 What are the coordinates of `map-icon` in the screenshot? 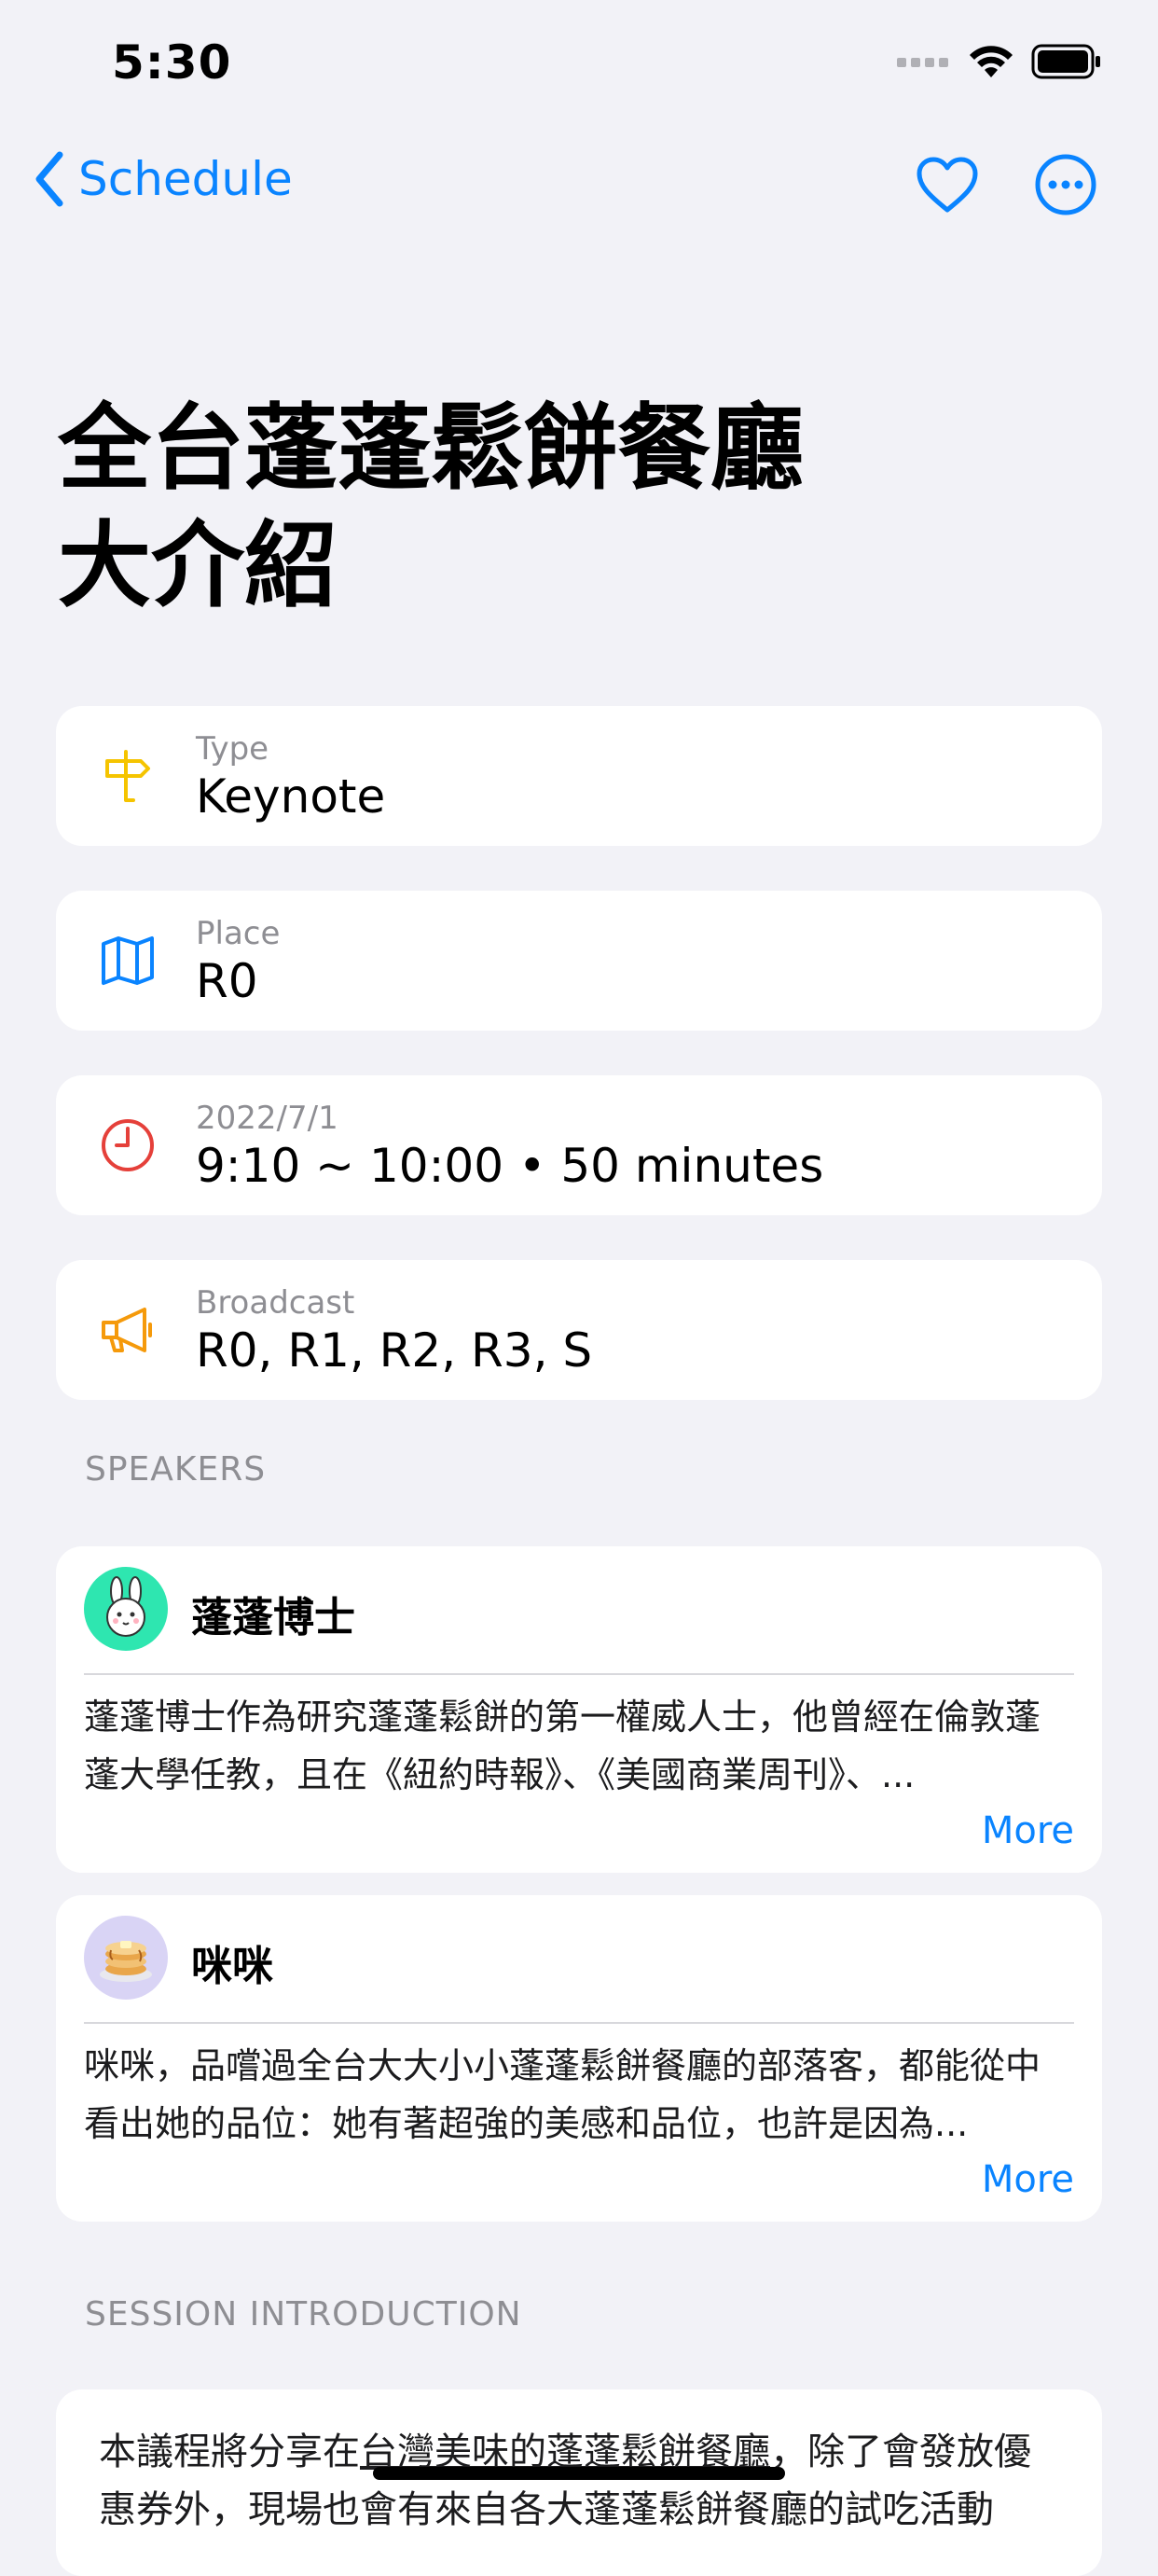 It's located at (128, 960).